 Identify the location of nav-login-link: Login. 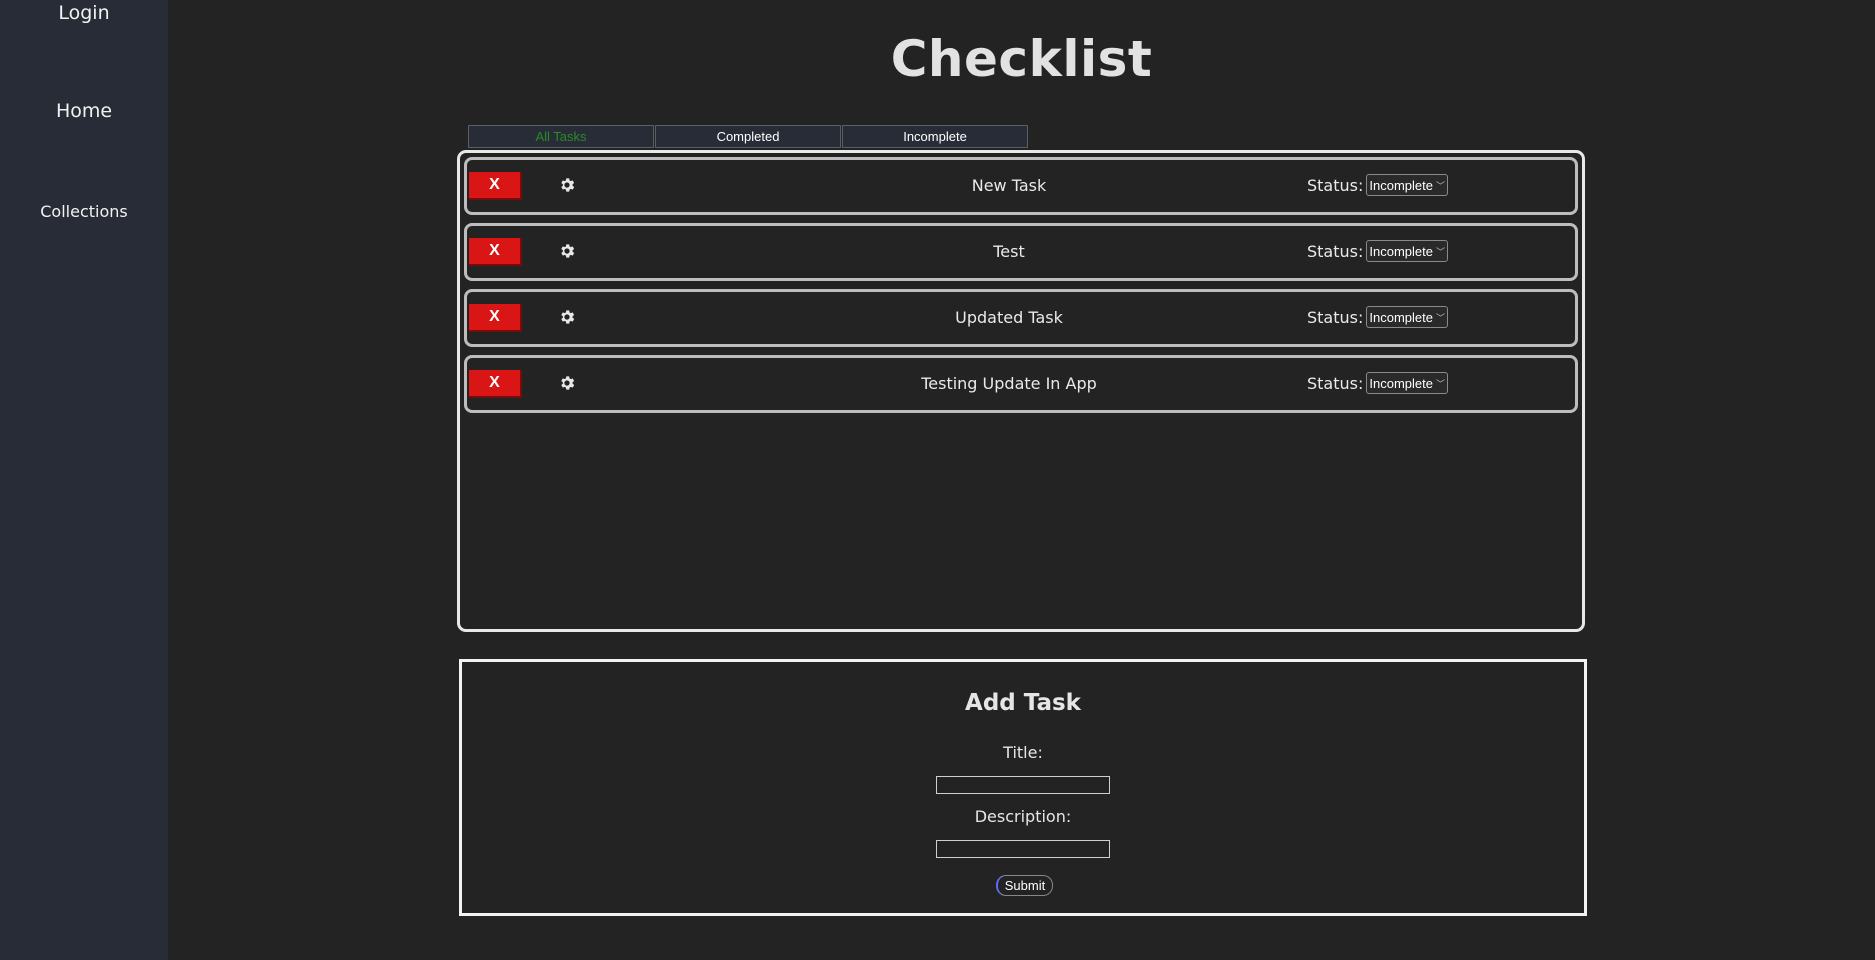
(84, 13).